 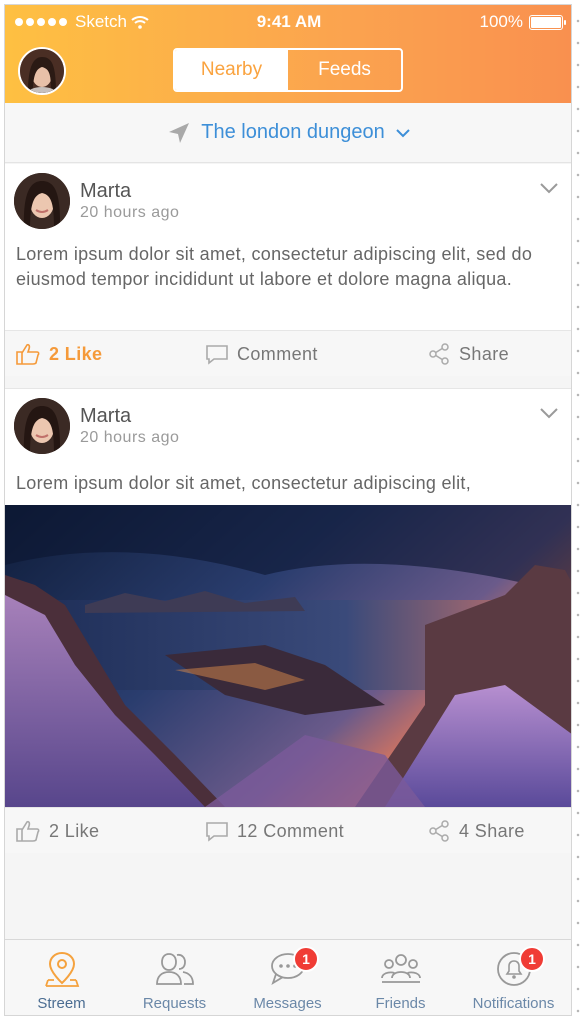 I want to click on profile-avatar, so click(x=42, y=71).